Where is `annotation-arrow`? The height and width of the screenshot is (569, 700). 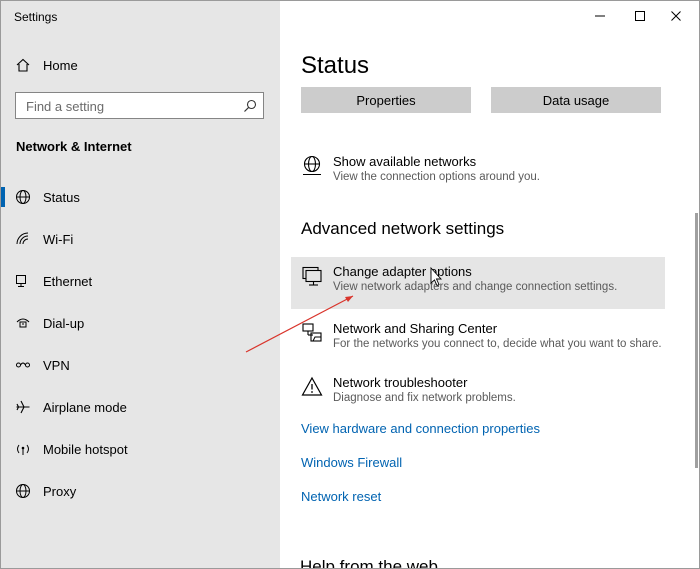
annotation-arrow is located at coordinates (299, 324).